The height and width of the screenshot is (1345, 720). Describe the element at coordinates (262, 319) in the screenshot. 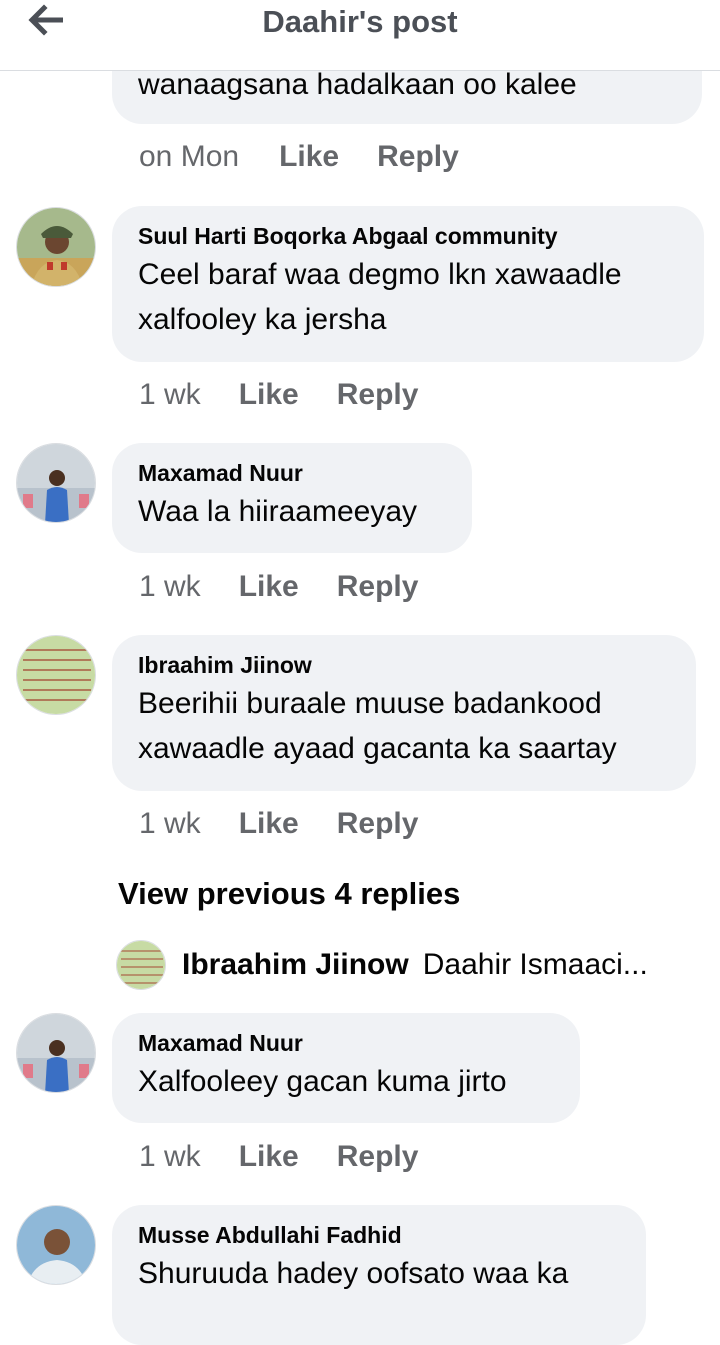

I see `comment-text: xalfooley ka jersha` at that location.